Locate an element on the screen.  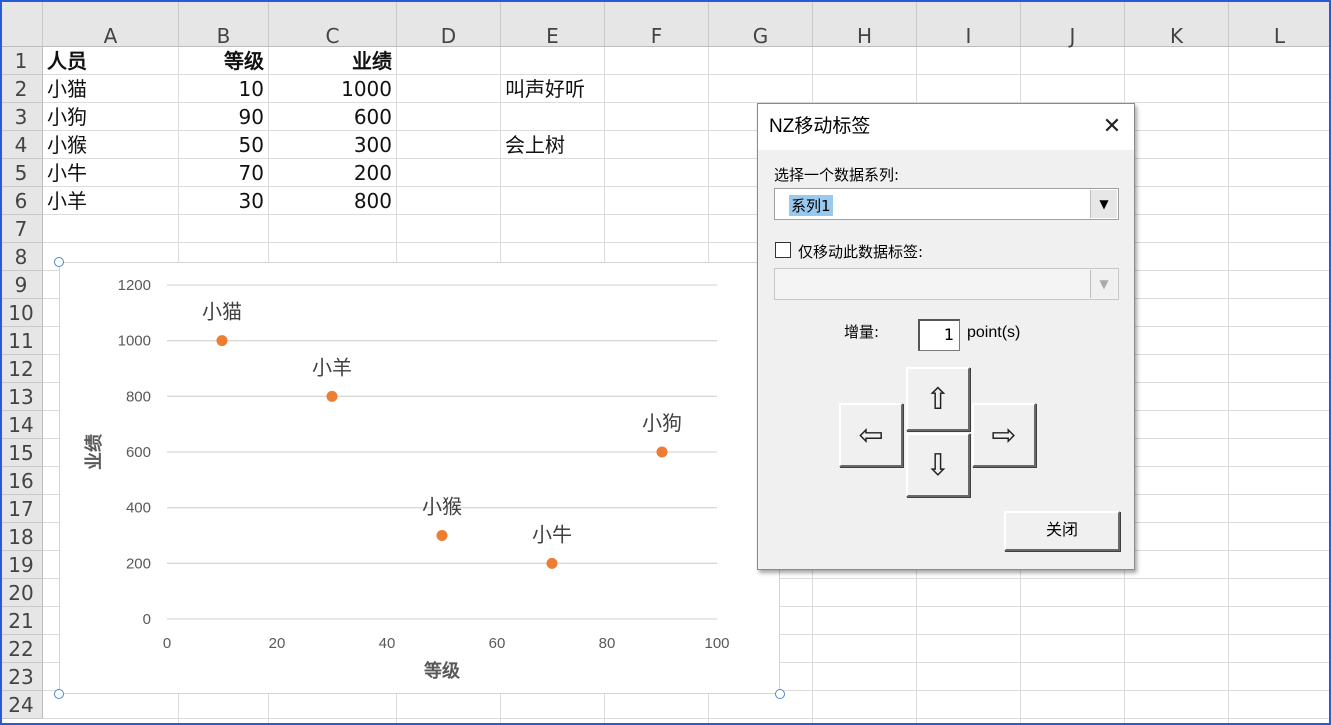
row-header: 23 is located at coordinates (21, 677).